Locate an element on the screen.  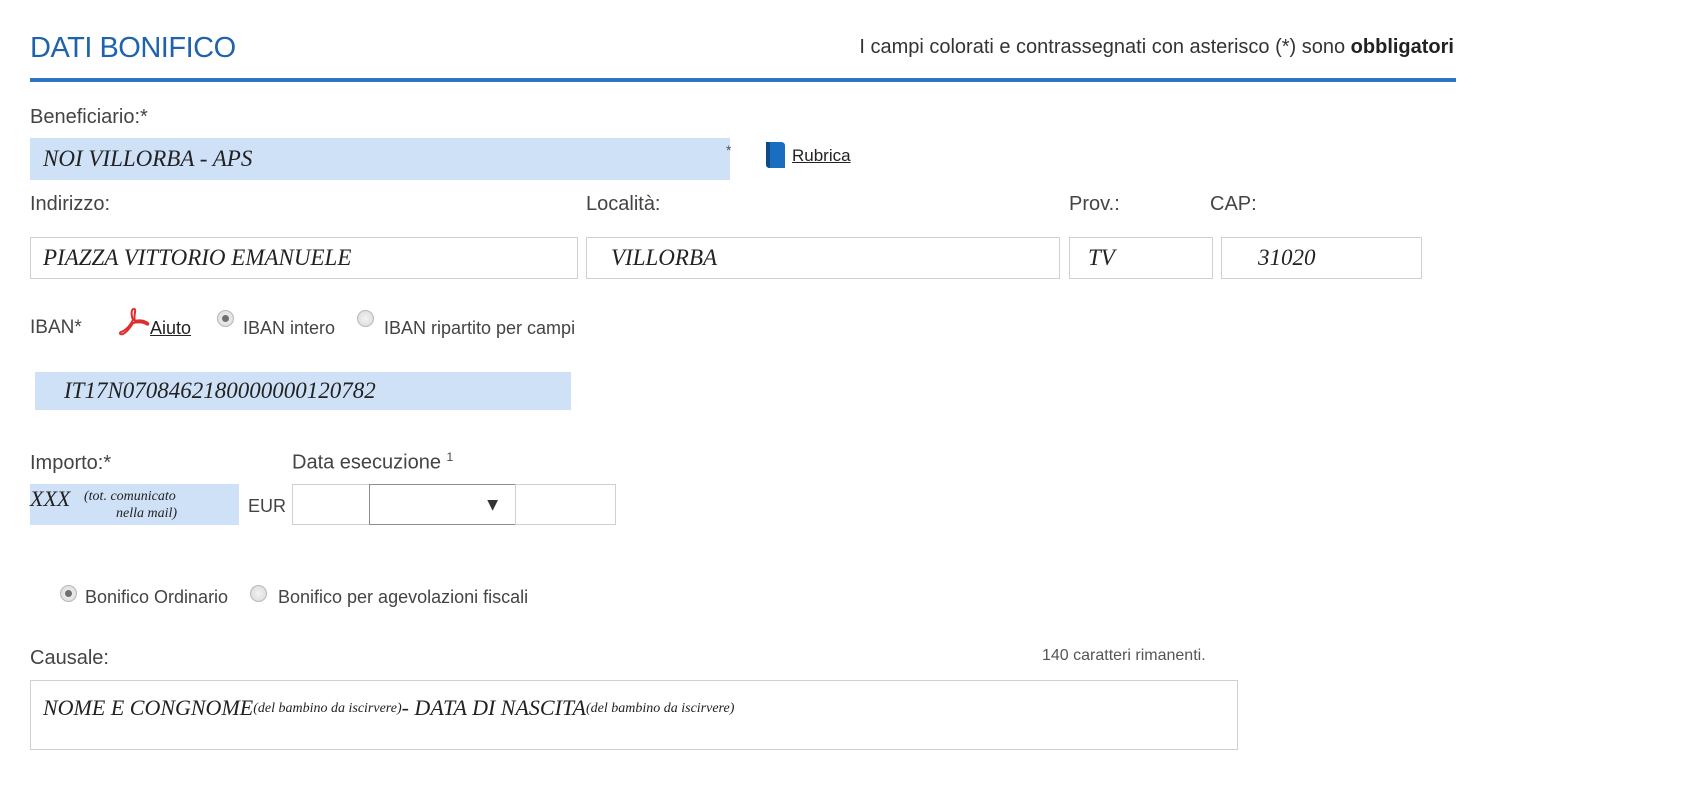
causale-part3: - DATA DI NASCITA is located at coordinates (493, 707).